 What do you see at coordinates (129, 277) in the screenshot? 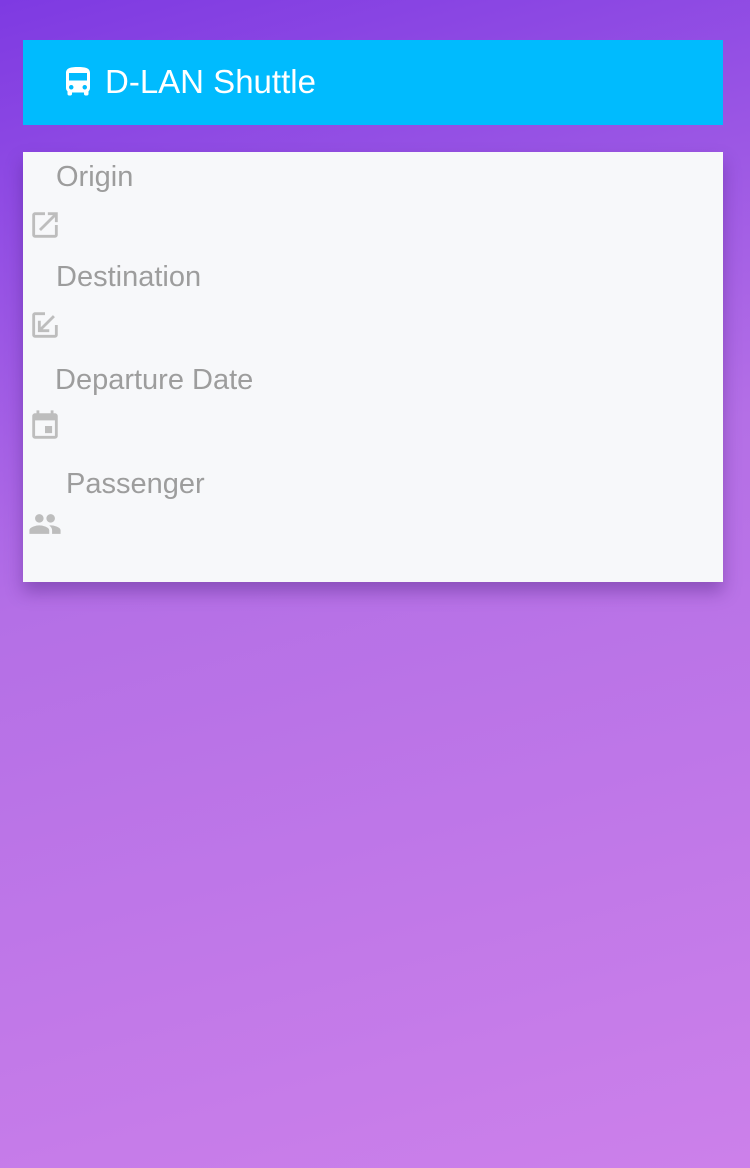
I see `destination-label: Destination` at bounding box center [129, 277].